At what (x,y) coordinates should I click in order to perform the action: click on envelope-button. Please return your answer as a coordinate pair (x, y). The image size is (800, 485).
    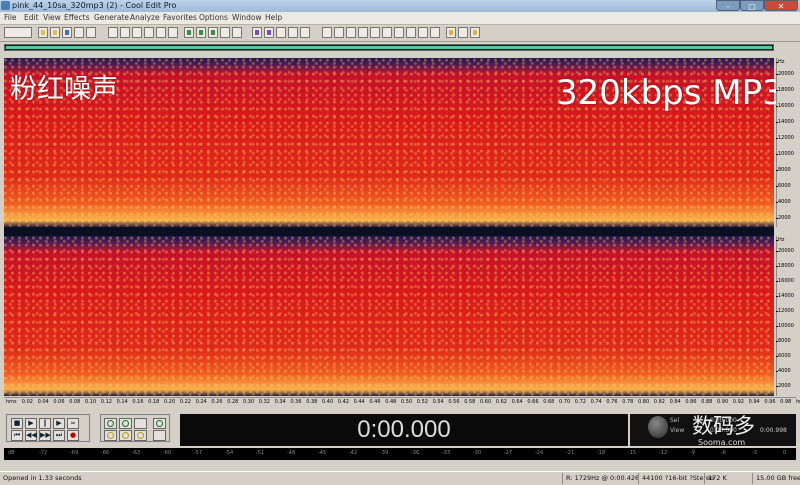
    Looking at the image, I should click on (339, 32).